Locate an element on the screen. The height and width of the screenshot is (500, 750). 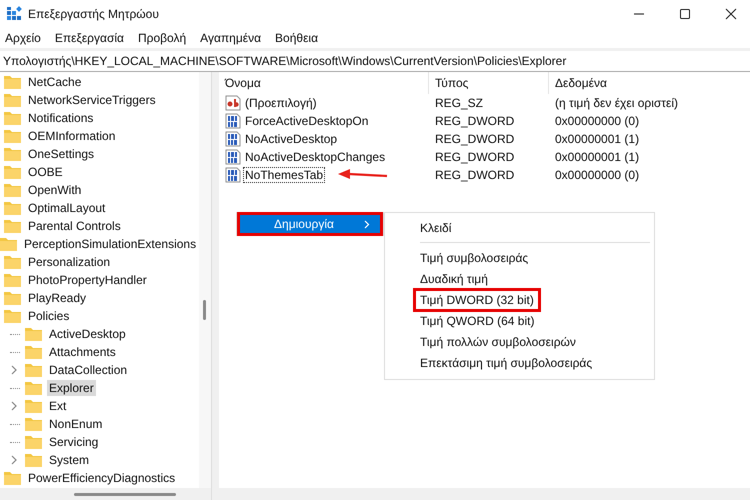
address-bar: Υπολογιστής\HKEY_LOCAL_MACHINE\SOFTWARE\Microsoft\Windows\CurrentVersion\Policies\Explorer is located at coordinates (375, 60).